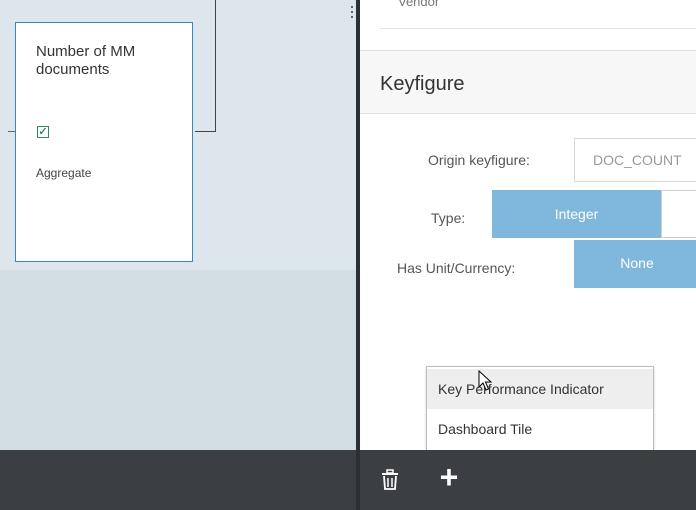 The width and height of the screenshot is (696, 510). What do you see at coordinates (419, 4) in the screenshot?
I see `vendor-field-label: Vendor` at bounding box center [419, 4].